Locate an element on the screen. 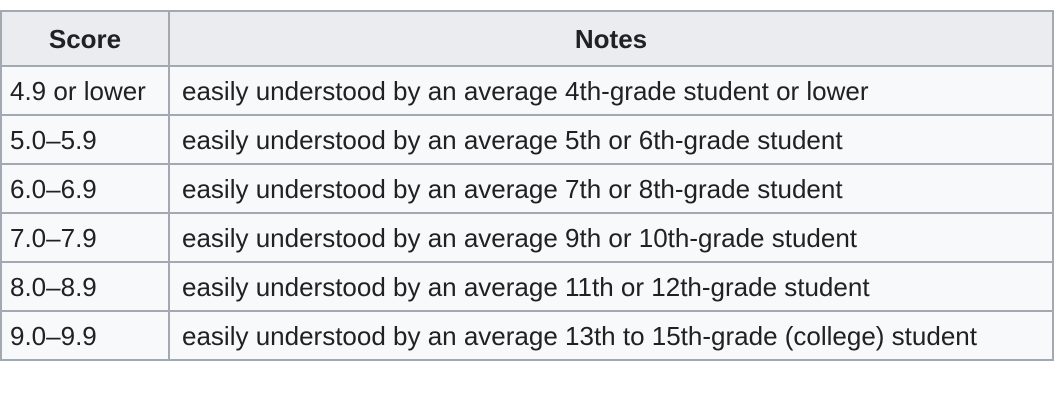  score-cell: 6.0–6.9 is located at coordinates (85, 188).